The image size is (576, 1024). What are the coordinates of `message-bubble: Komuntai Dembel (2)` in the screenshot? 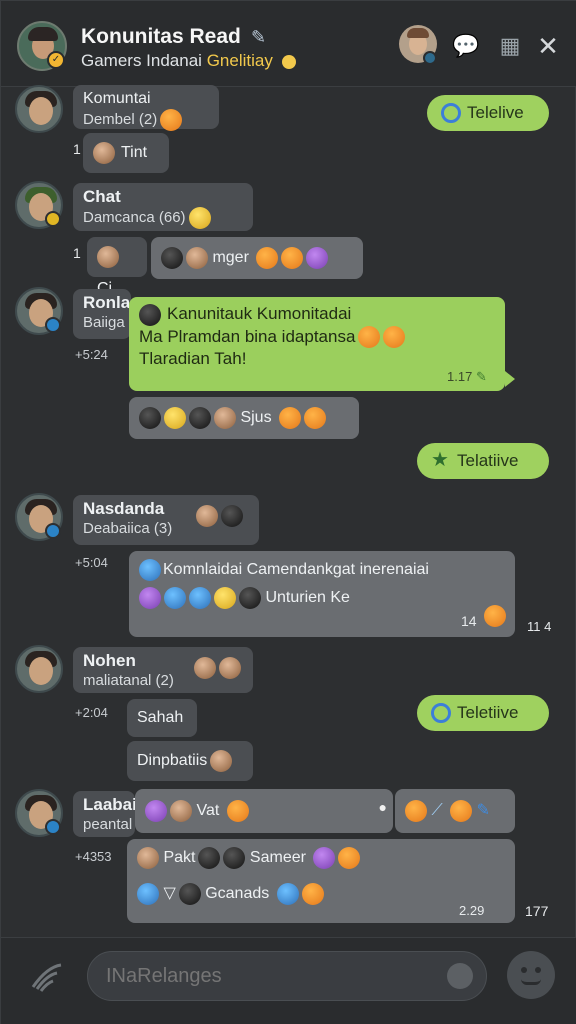 It's located at (146, 108).